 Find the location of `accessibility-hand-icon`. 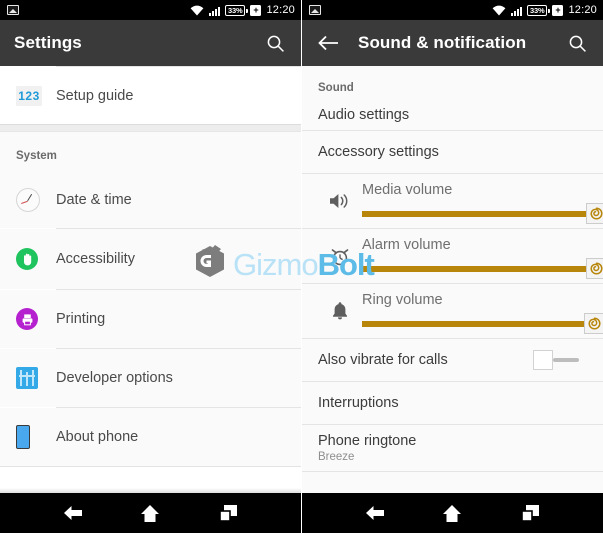

accessibility-hand-icon is located at coordinates (36, 259).